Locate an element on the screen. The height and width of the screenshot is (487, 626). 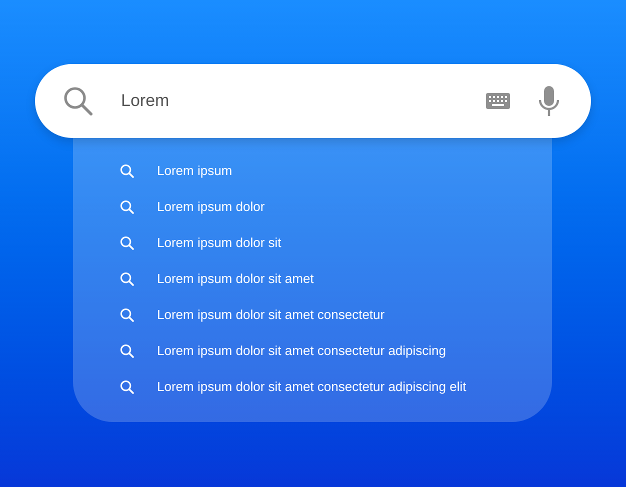
suggestion-text: Lorem ipsum dolor sit amet consectetur adipiscing elit is located at coordinates (311, 387).